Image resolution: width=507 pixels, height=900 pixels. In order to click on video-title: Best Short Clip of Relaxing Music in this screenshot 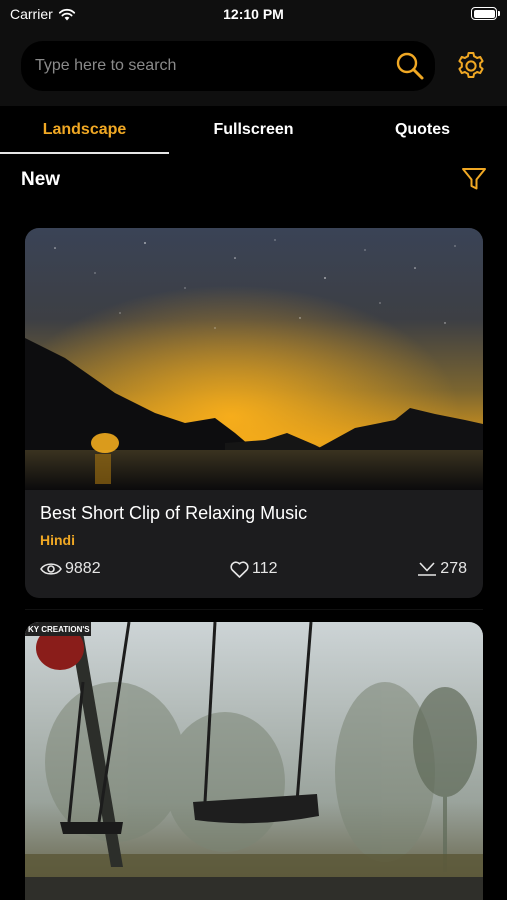, I will do `click(174, 513)`.